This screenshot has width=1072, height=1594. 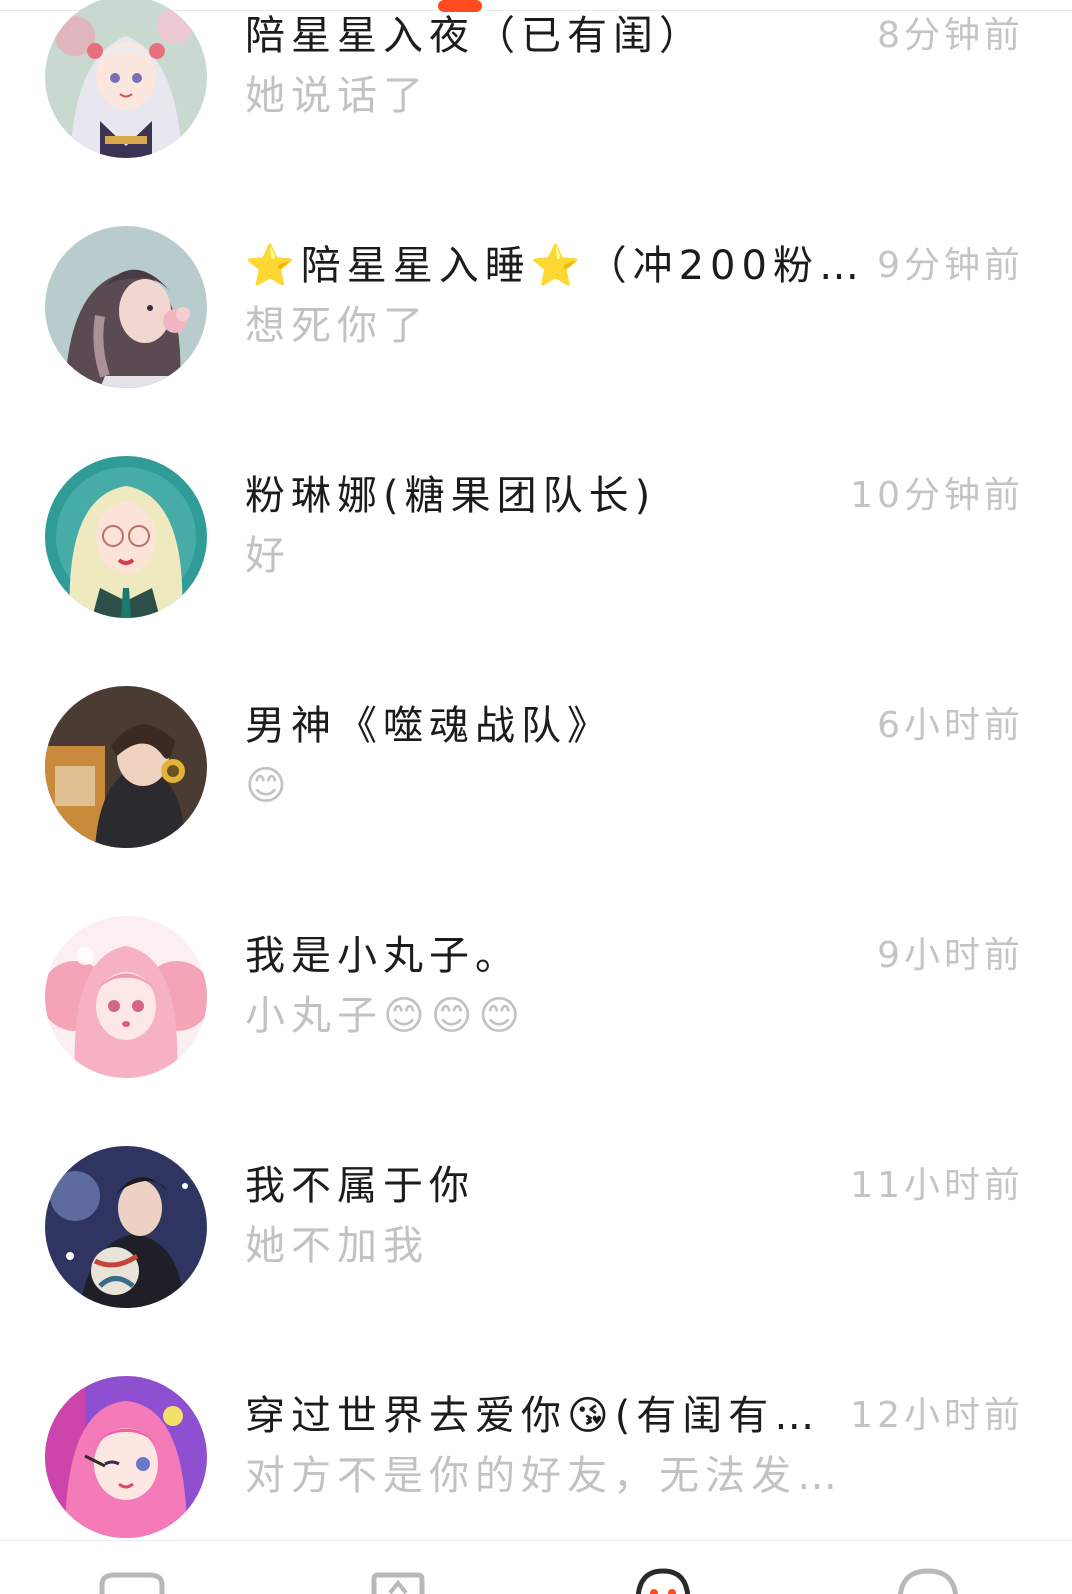 What do you see at coordinates (126, 767) in the screenshot?
I see `anime-boy-headphones-avatar` at bounding box center [126, 767].